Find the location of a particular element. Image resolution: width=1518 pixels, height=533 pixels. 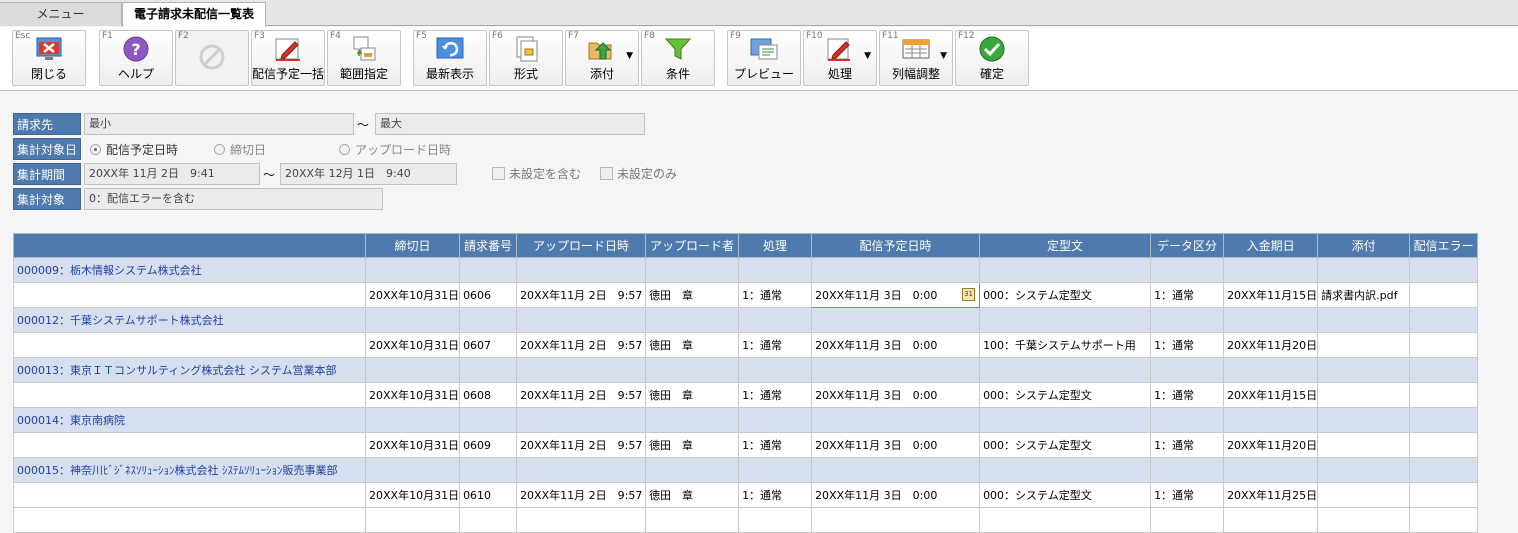

table-cell: 0609 is located at coordinates (488, 445).